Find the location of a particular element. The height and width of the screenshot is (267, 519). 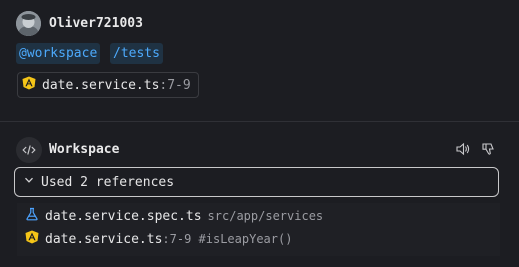

reference-detail: src/app/services is located at coordinates (265, 216).